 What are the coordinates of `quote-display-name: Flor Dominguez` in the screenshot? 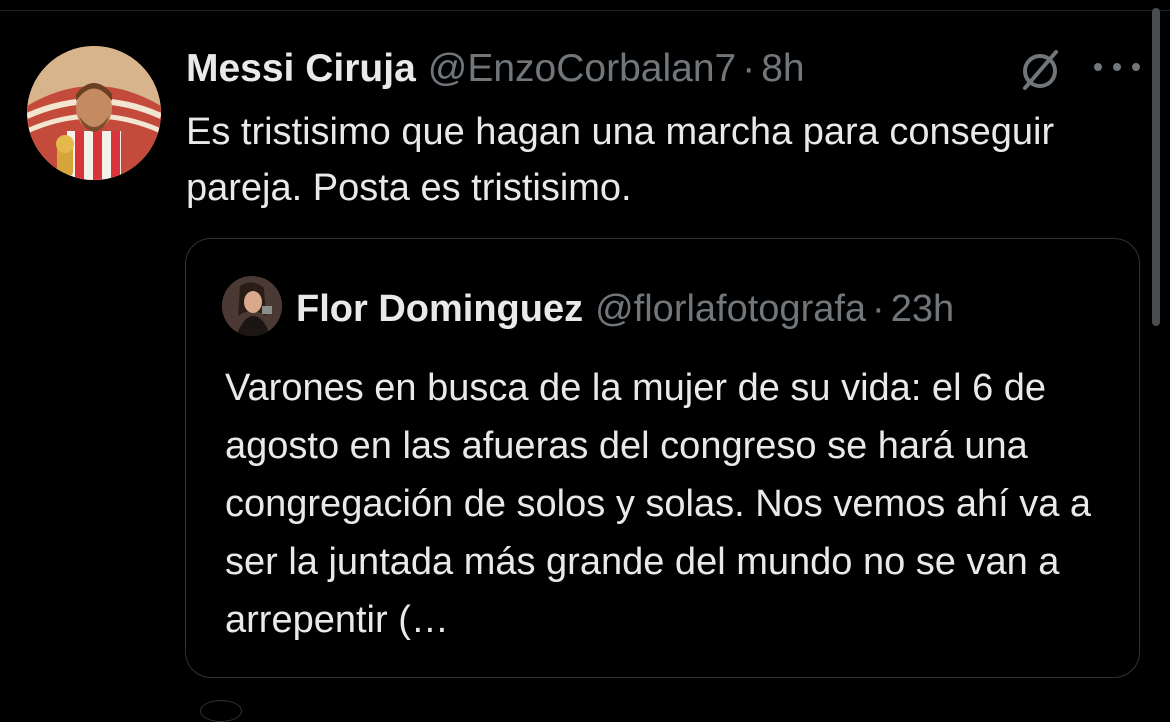 It's located at (439, 309).